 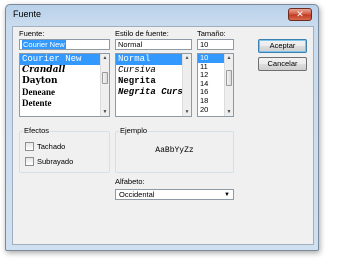 What do you see at coordinates (32, 33) in the screenshot?
I see `font-label: Fuente:` at bounding box center [32, 33].